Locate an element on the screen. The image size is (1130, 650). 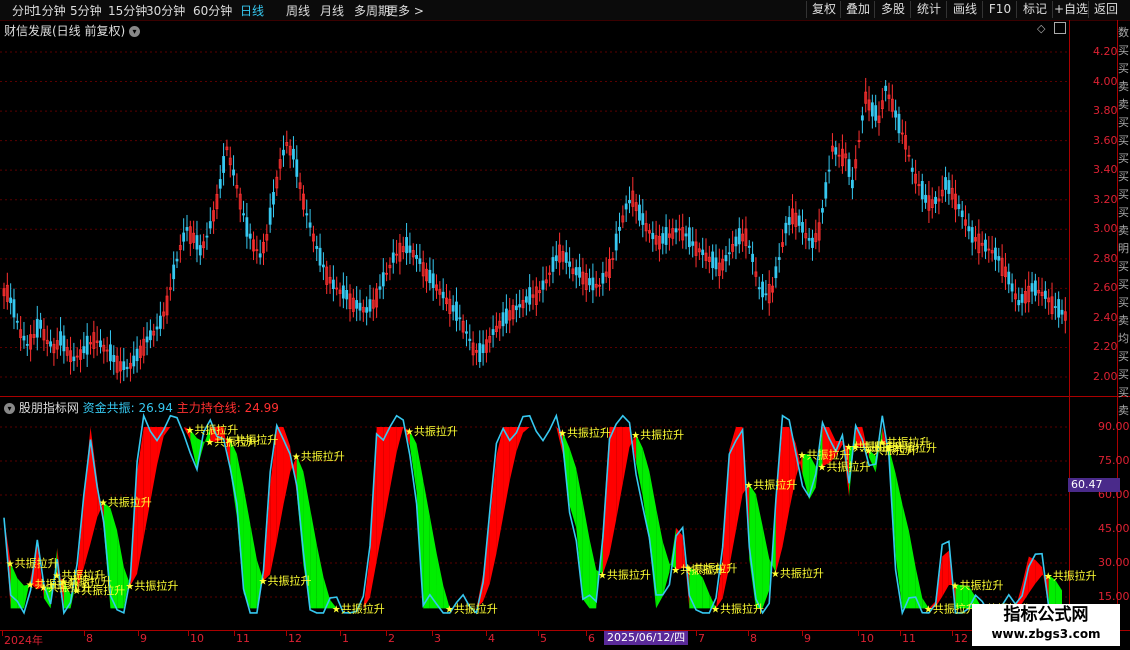
period-tab-10: 更多 > is located at coordinates (405, 10).